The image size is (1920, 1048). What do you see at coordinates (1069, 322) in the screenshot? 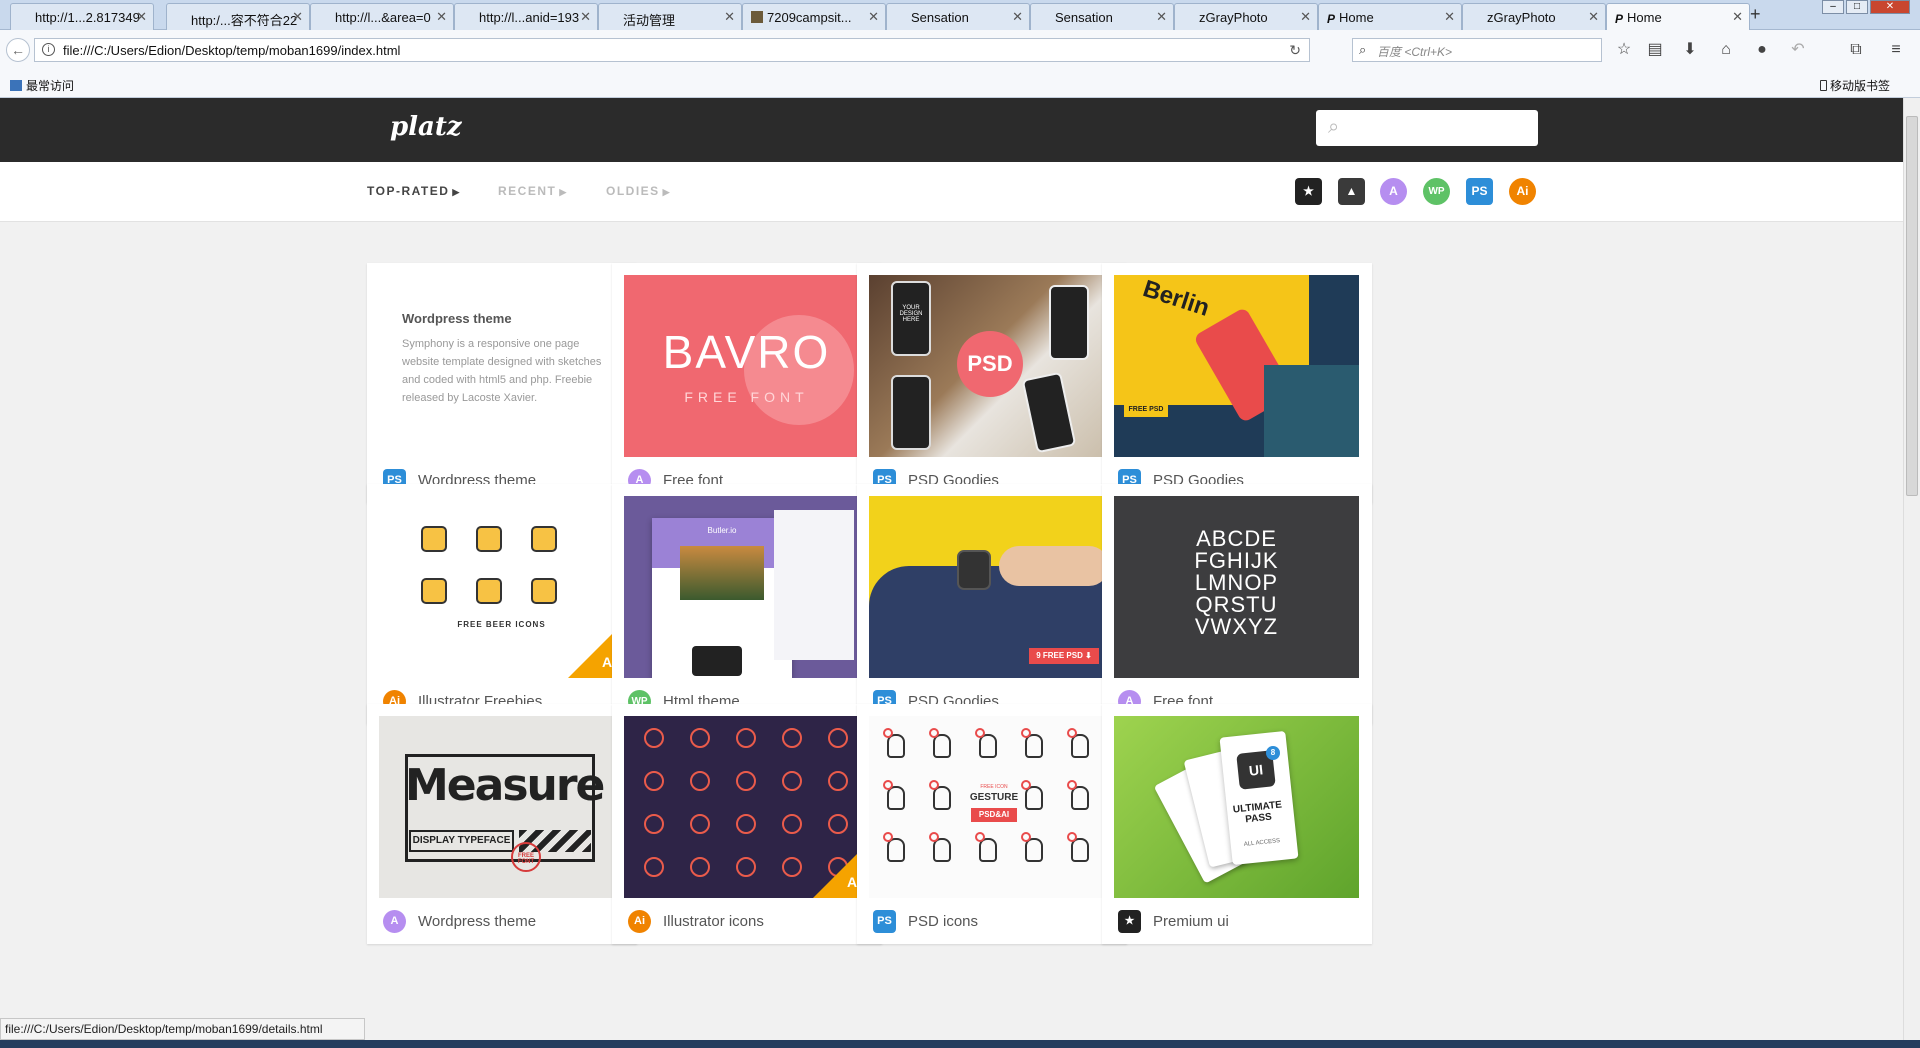
I see `phone-shape` at bounding box center [1069, 322].